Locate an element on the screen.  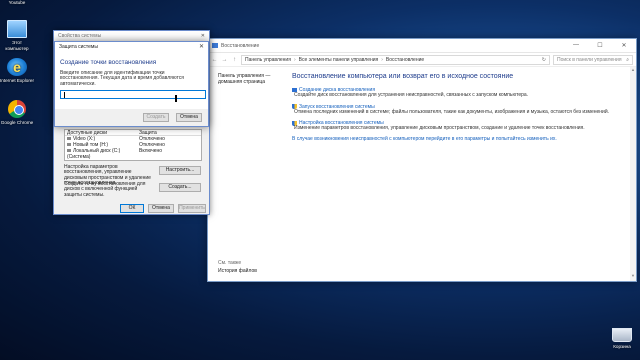
recycle-bin-label: Корзина is located at coordinates (622, 346).